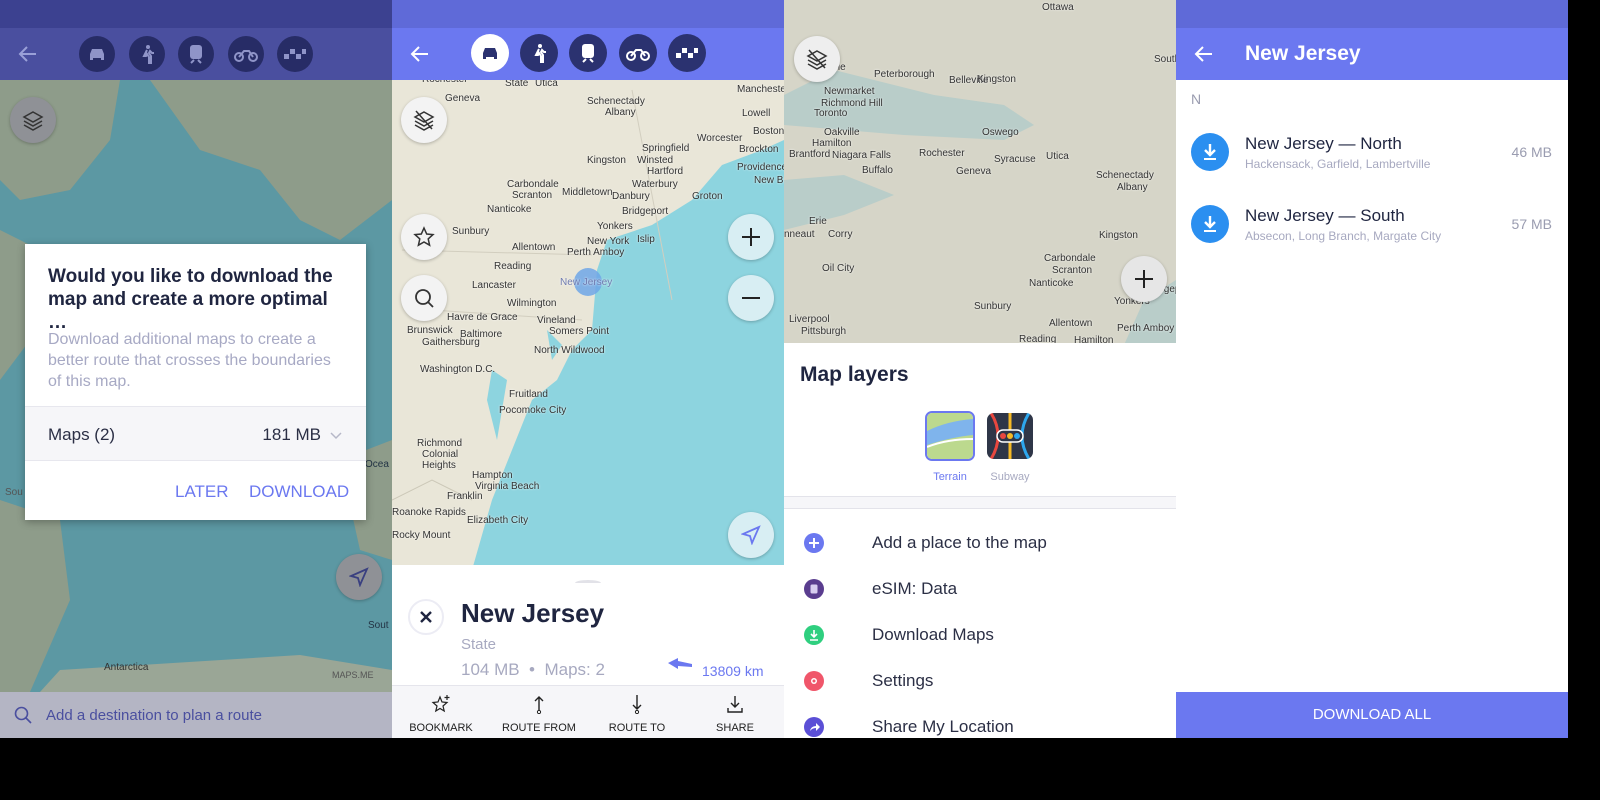 The height and width of the screenshot is (800, 1600). Describe the element at coordinates (980, 543) in the screenshot. I see `menu-item-add-place: Add a place to the map` at that location.